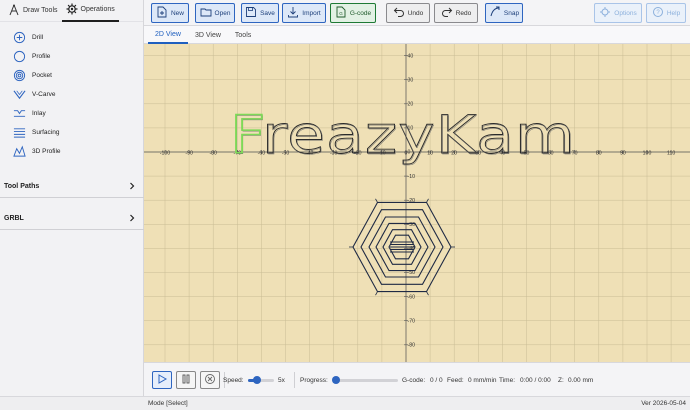  Describe the element at coordinates (233, 380) in the screenshot. I see `speed-label: Speed:` at that location.